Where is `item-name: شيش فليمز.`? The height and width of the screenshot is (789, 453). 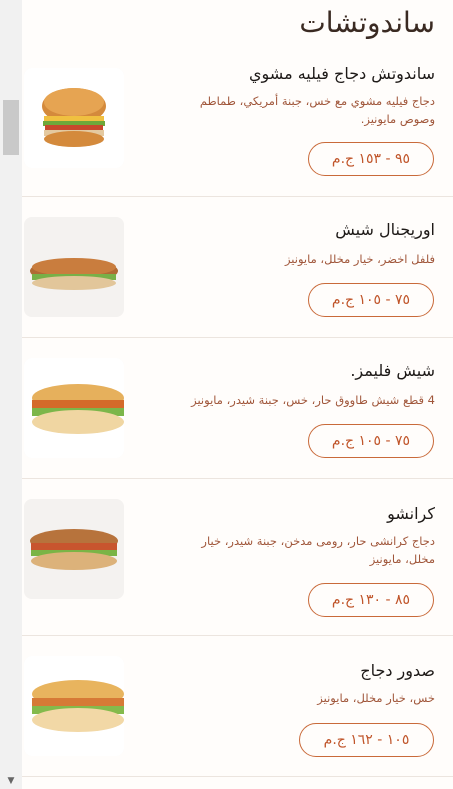 item-name: شيش فليمز. is located at coordinates (392, 370).